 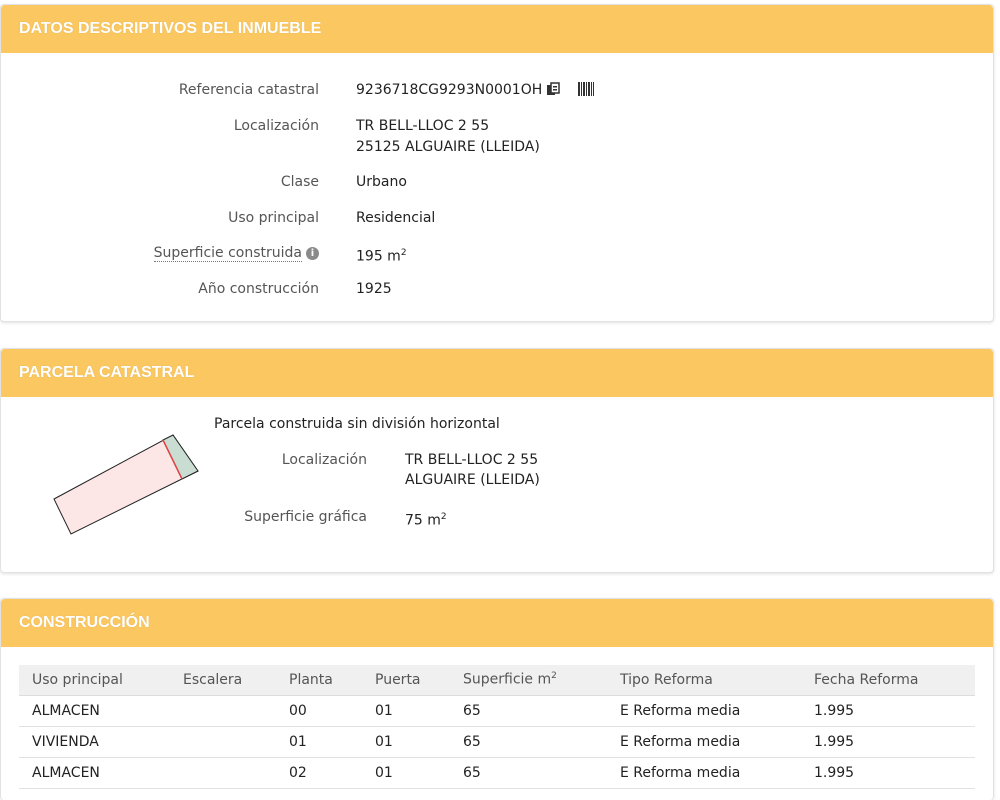 What do you see at coordinates (586, 92) in the screenshot?
I see `barcode-icon` at bounding box center [586, 92].